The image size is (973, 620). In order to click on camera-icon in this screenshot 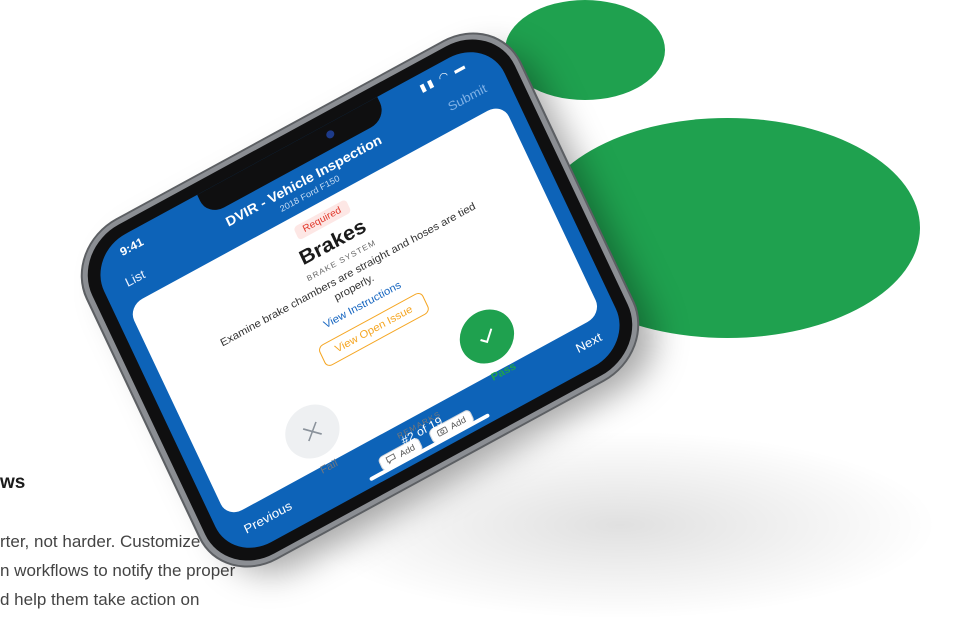, I will do `click(330, 134)`.